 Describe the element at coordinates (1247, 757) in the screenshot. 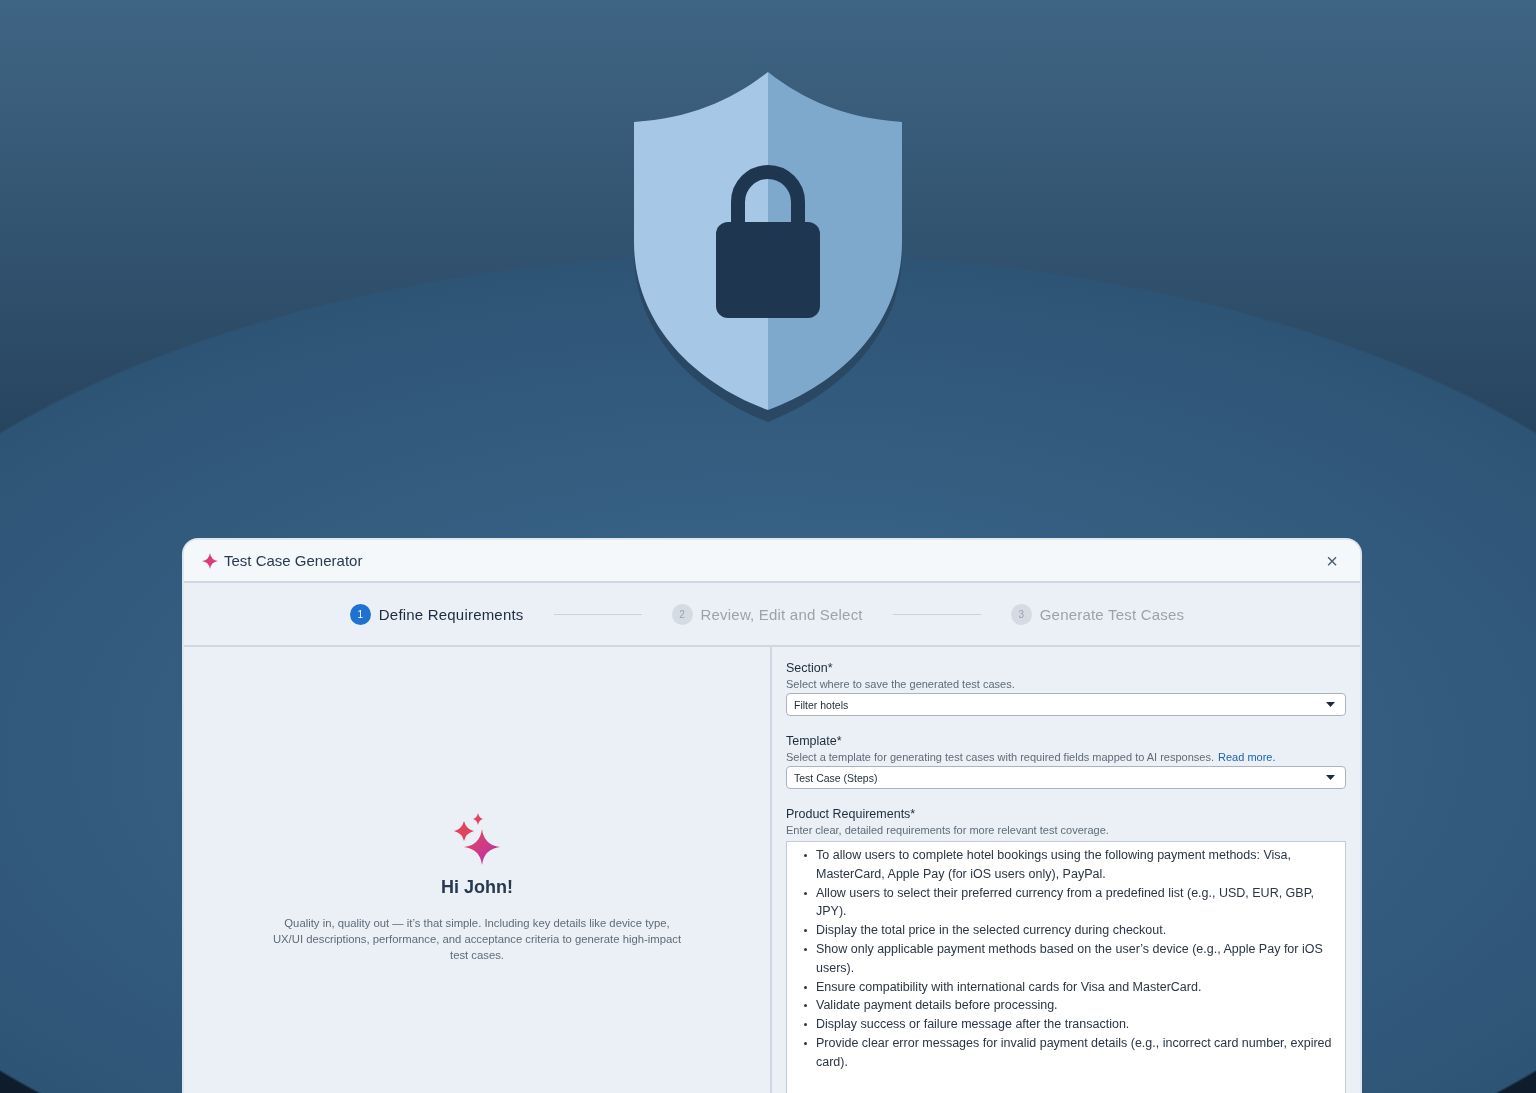

I see `read-more-link: Read more.` at that location.